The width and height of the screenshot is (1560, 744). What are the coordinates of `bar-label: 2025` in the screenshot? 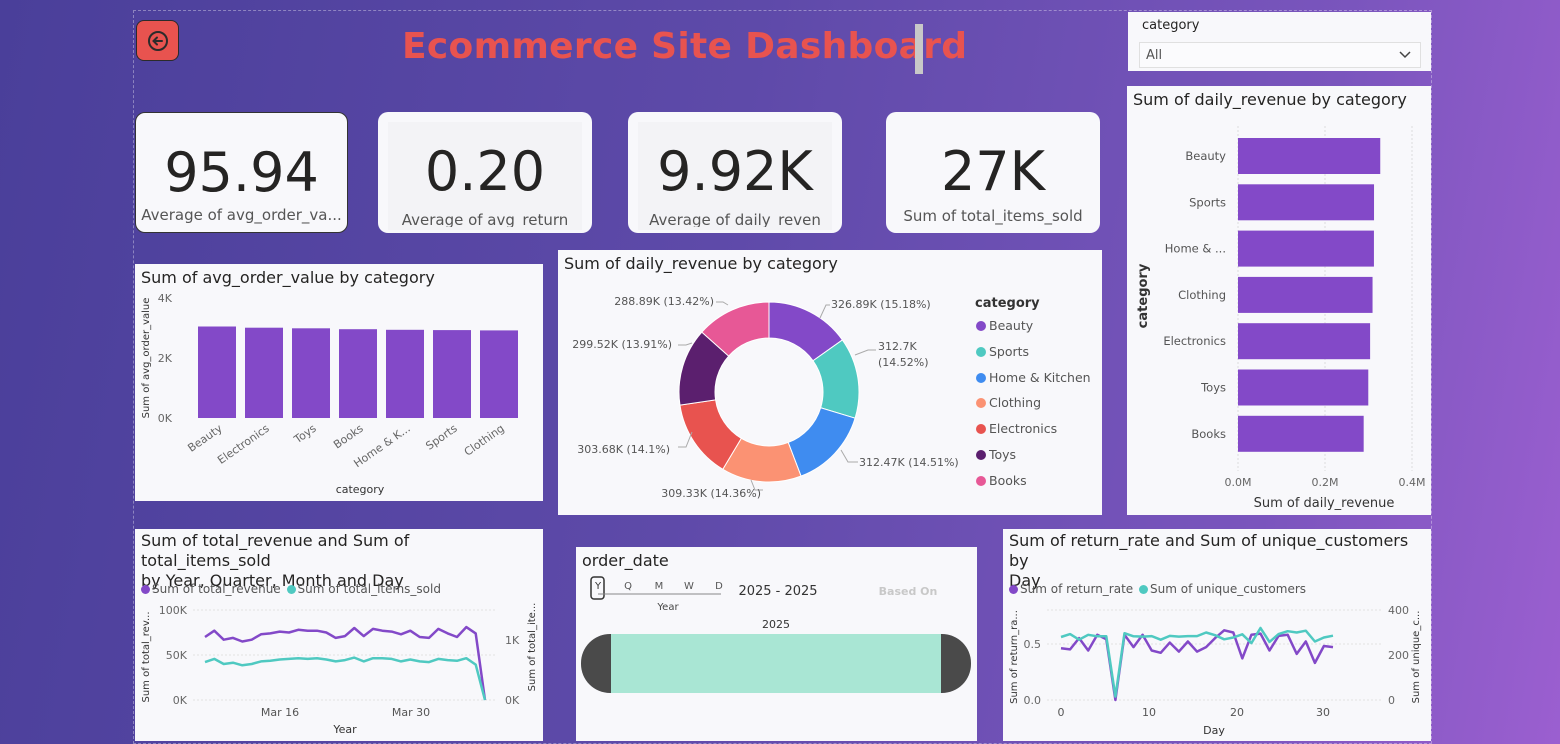 It's located at (776, 624).